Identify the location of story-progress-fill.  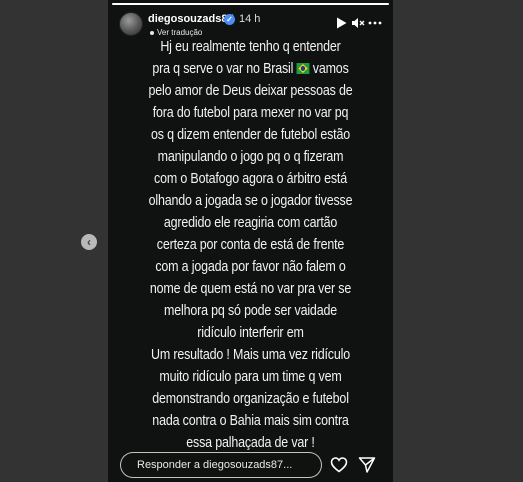
(250, 4).